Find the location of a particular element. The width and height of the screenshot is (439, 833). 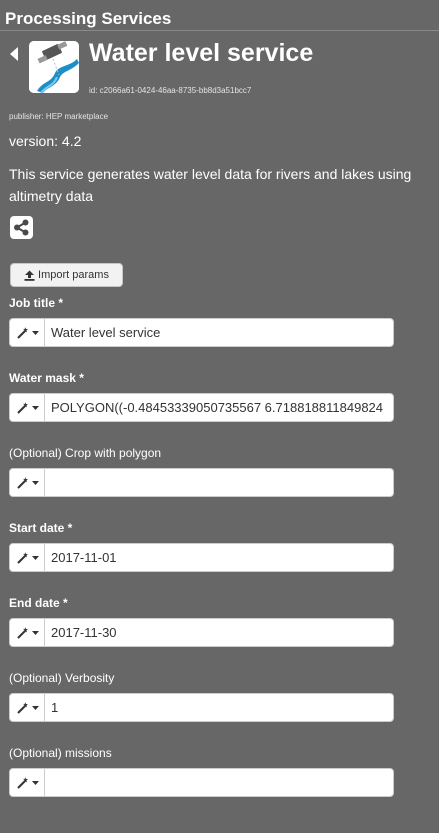

crop-polygon-tool-button is located at coordinates (27, 482).